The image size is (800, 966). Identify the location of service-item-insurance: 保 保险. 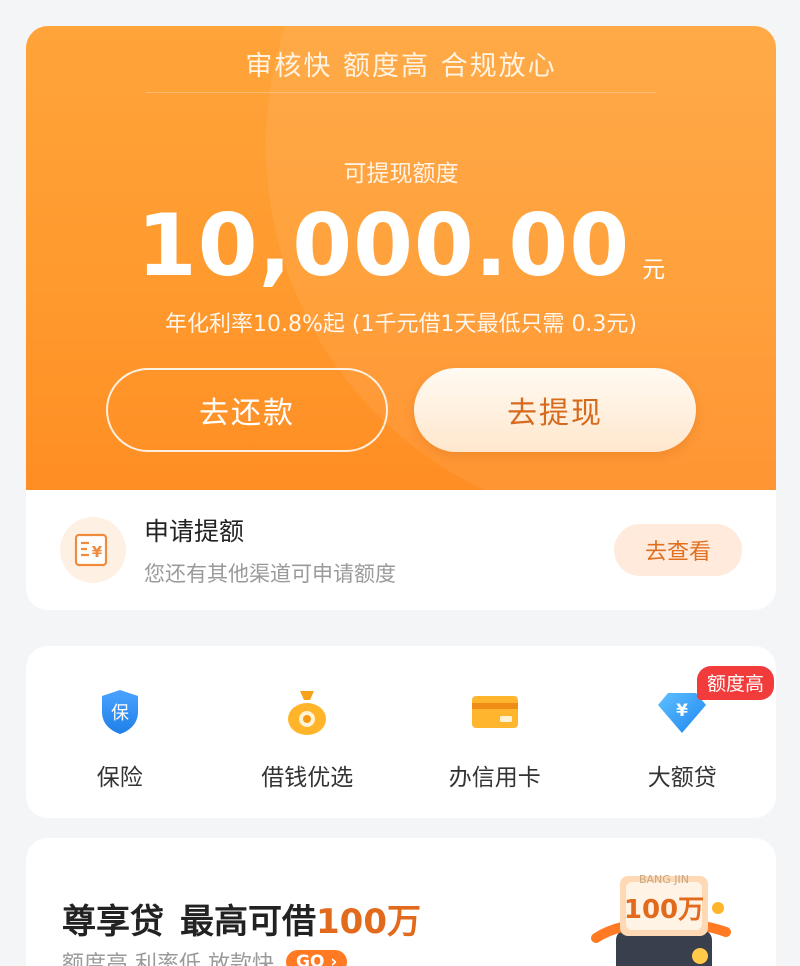
(120, 732).